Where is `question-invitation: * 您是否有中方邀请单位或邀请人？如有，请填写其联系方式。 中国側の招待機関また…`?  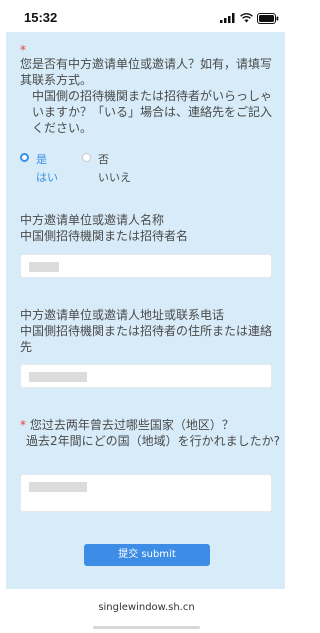 question-invitation: * 您是否有中方邀请单位或邀请人？如有，请填写其联系方式。 中国側の招待機関また… is located at coordinates (151, 89).